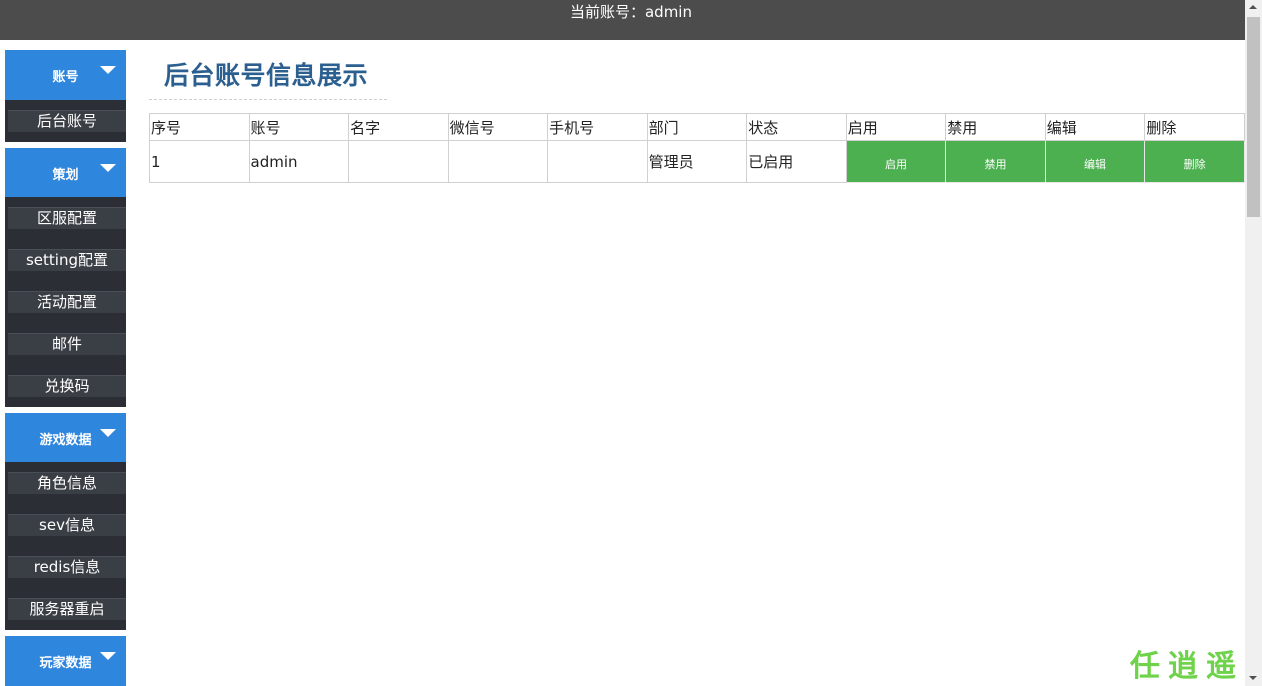 The width and height of the screenshot is (1262, 686). What do you see at coordinates (796, 161) in the screenshot?
I see `cell-status: 已启用` at bounding box center [796, 161].